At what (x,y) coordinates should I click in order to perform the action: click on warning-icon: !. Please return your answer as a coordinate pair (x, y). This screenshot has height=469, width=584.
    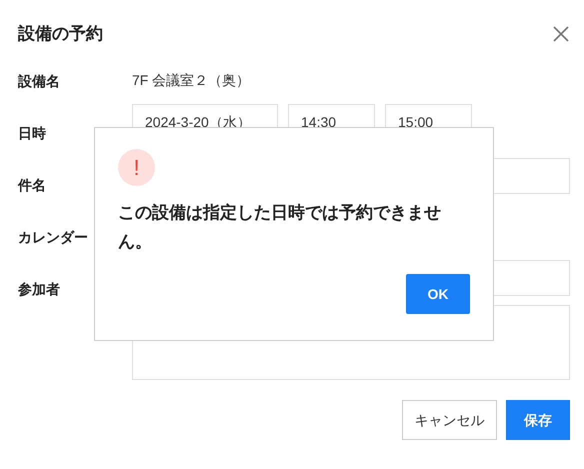
    Looking at the image, I should click on (136, 167).